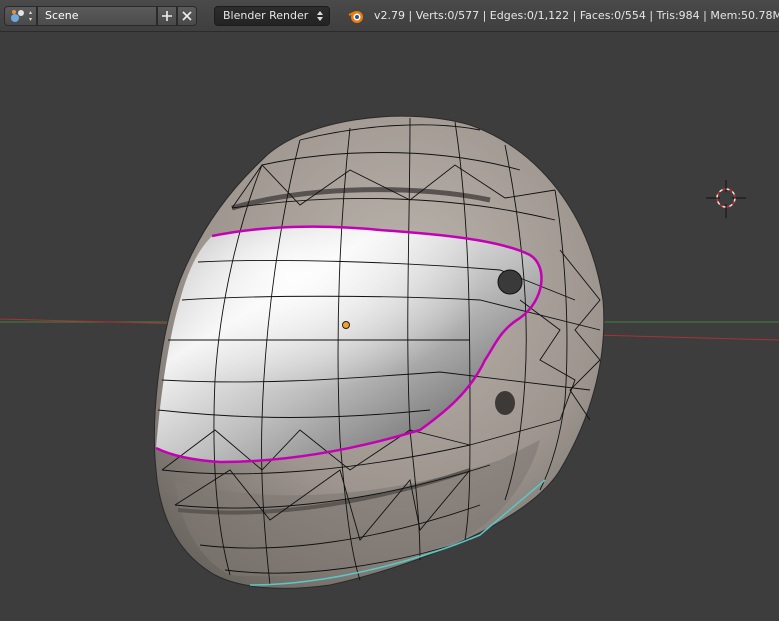  What do you see at coordinates (726, 199) in the screenshot?
I see `3d-cursor-icon` at bounding box center [726, 199].